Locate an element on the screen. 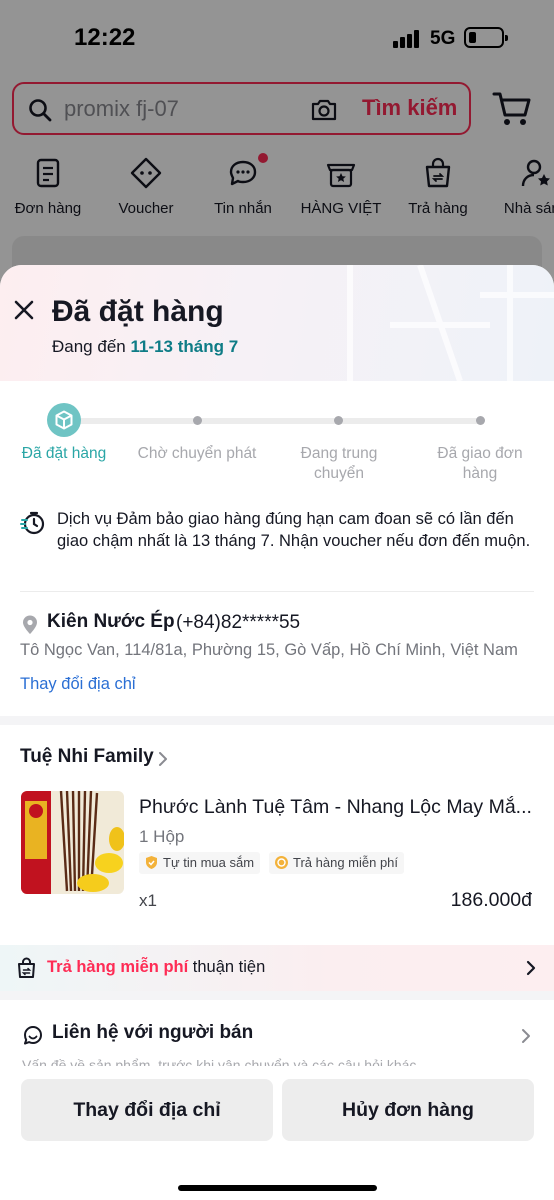 The image size is (554, 1200). order-status-title: Đã đặt hàng is located at coordinates (138, 311).